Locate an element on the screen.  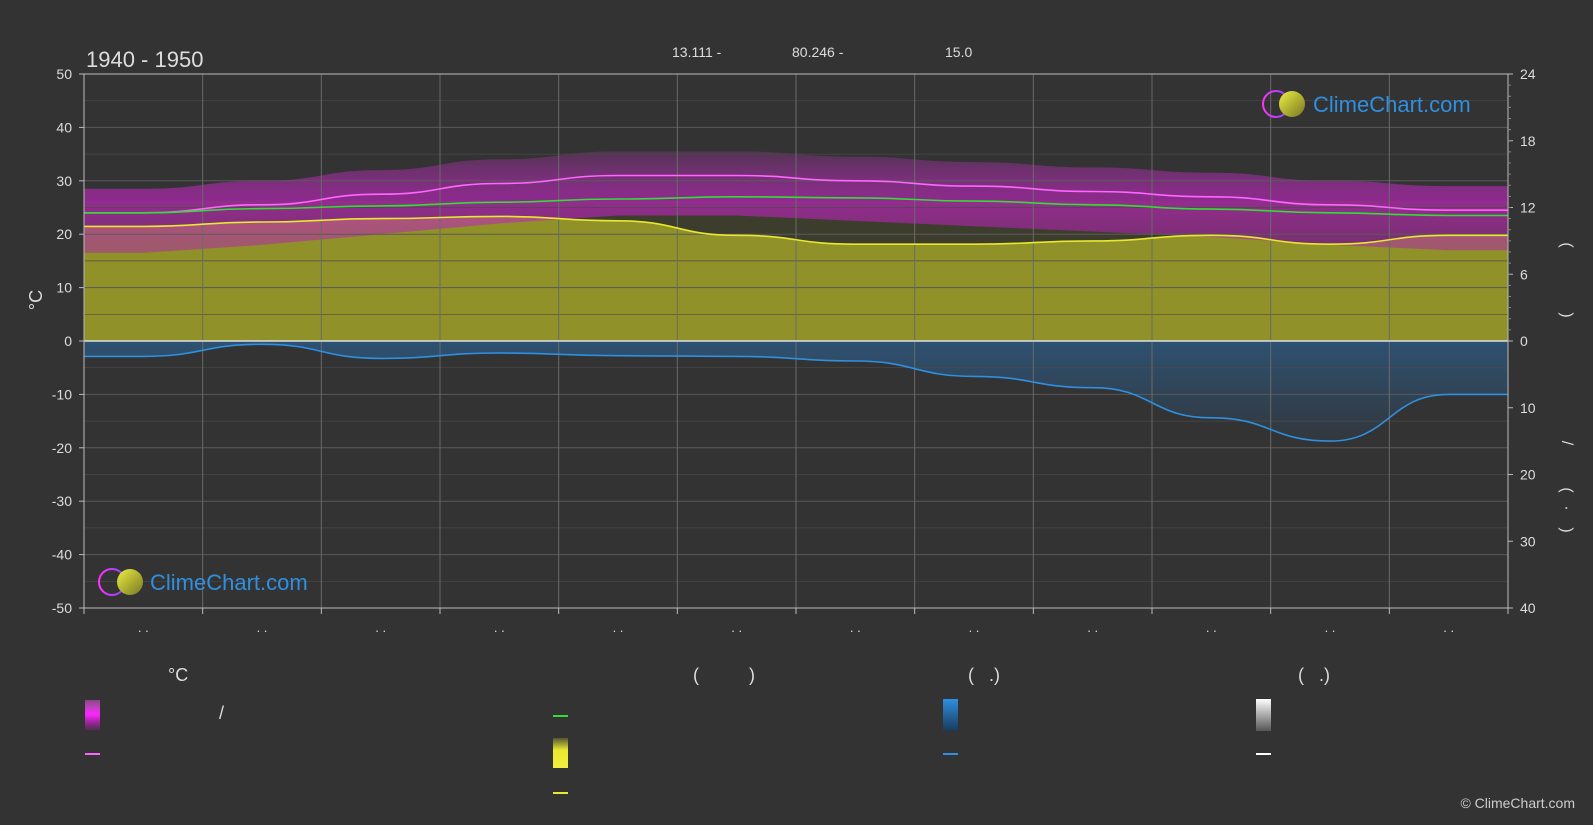
right-upper-tick-label: 12 is located at coordinates (1528, 208).